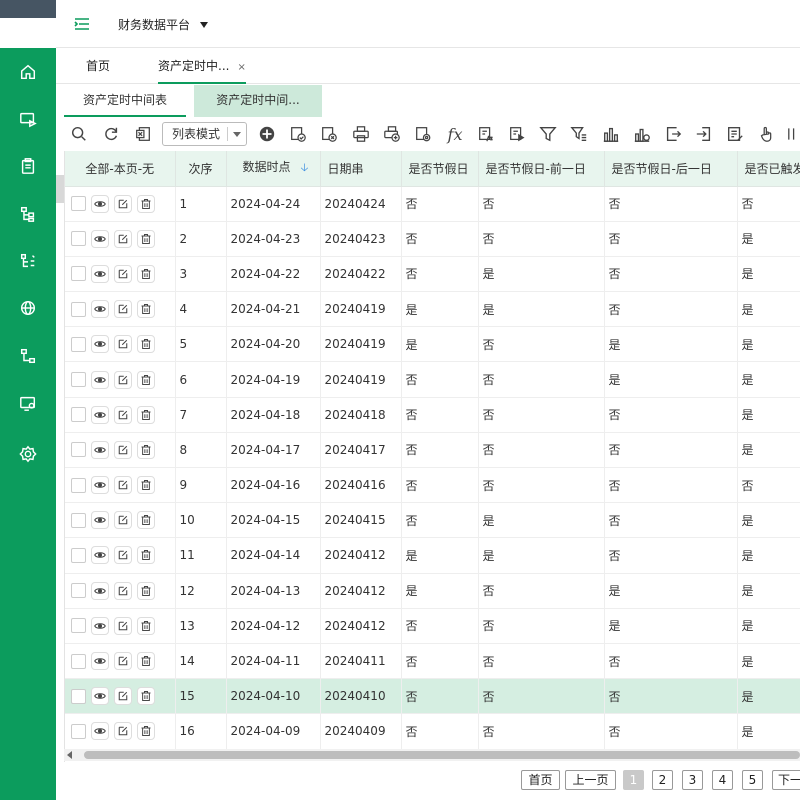  Describe the element at coordinates (432, 274) in the screenshot. I see `table-row: 3 2024-04-22 20240422 否是否是` at that location.